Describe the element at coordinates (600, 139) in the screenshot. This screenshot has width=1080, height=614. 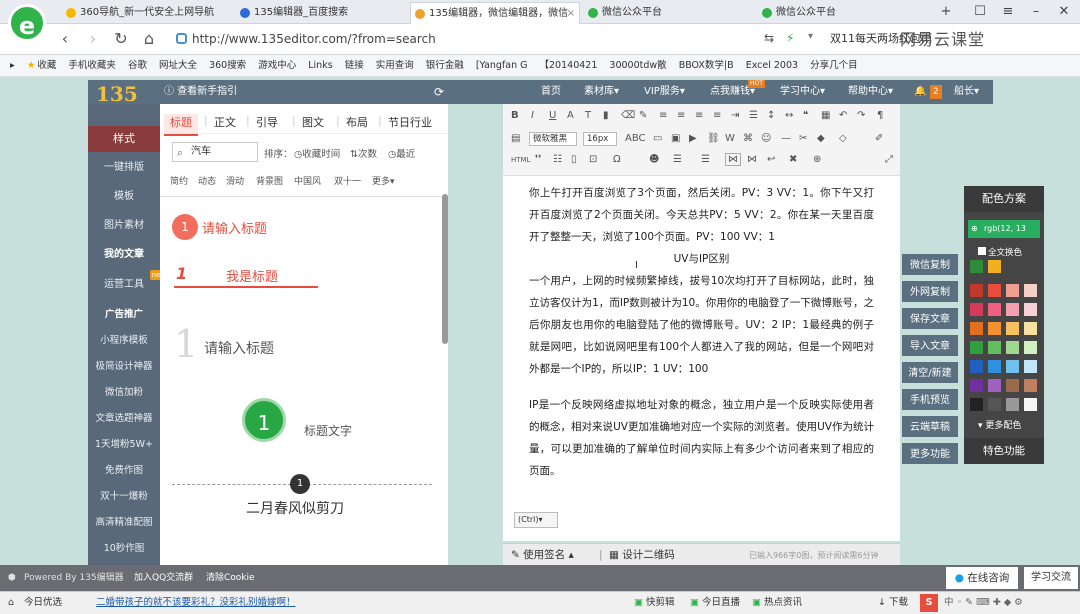
I see `font-size-select: 16px` at that location.